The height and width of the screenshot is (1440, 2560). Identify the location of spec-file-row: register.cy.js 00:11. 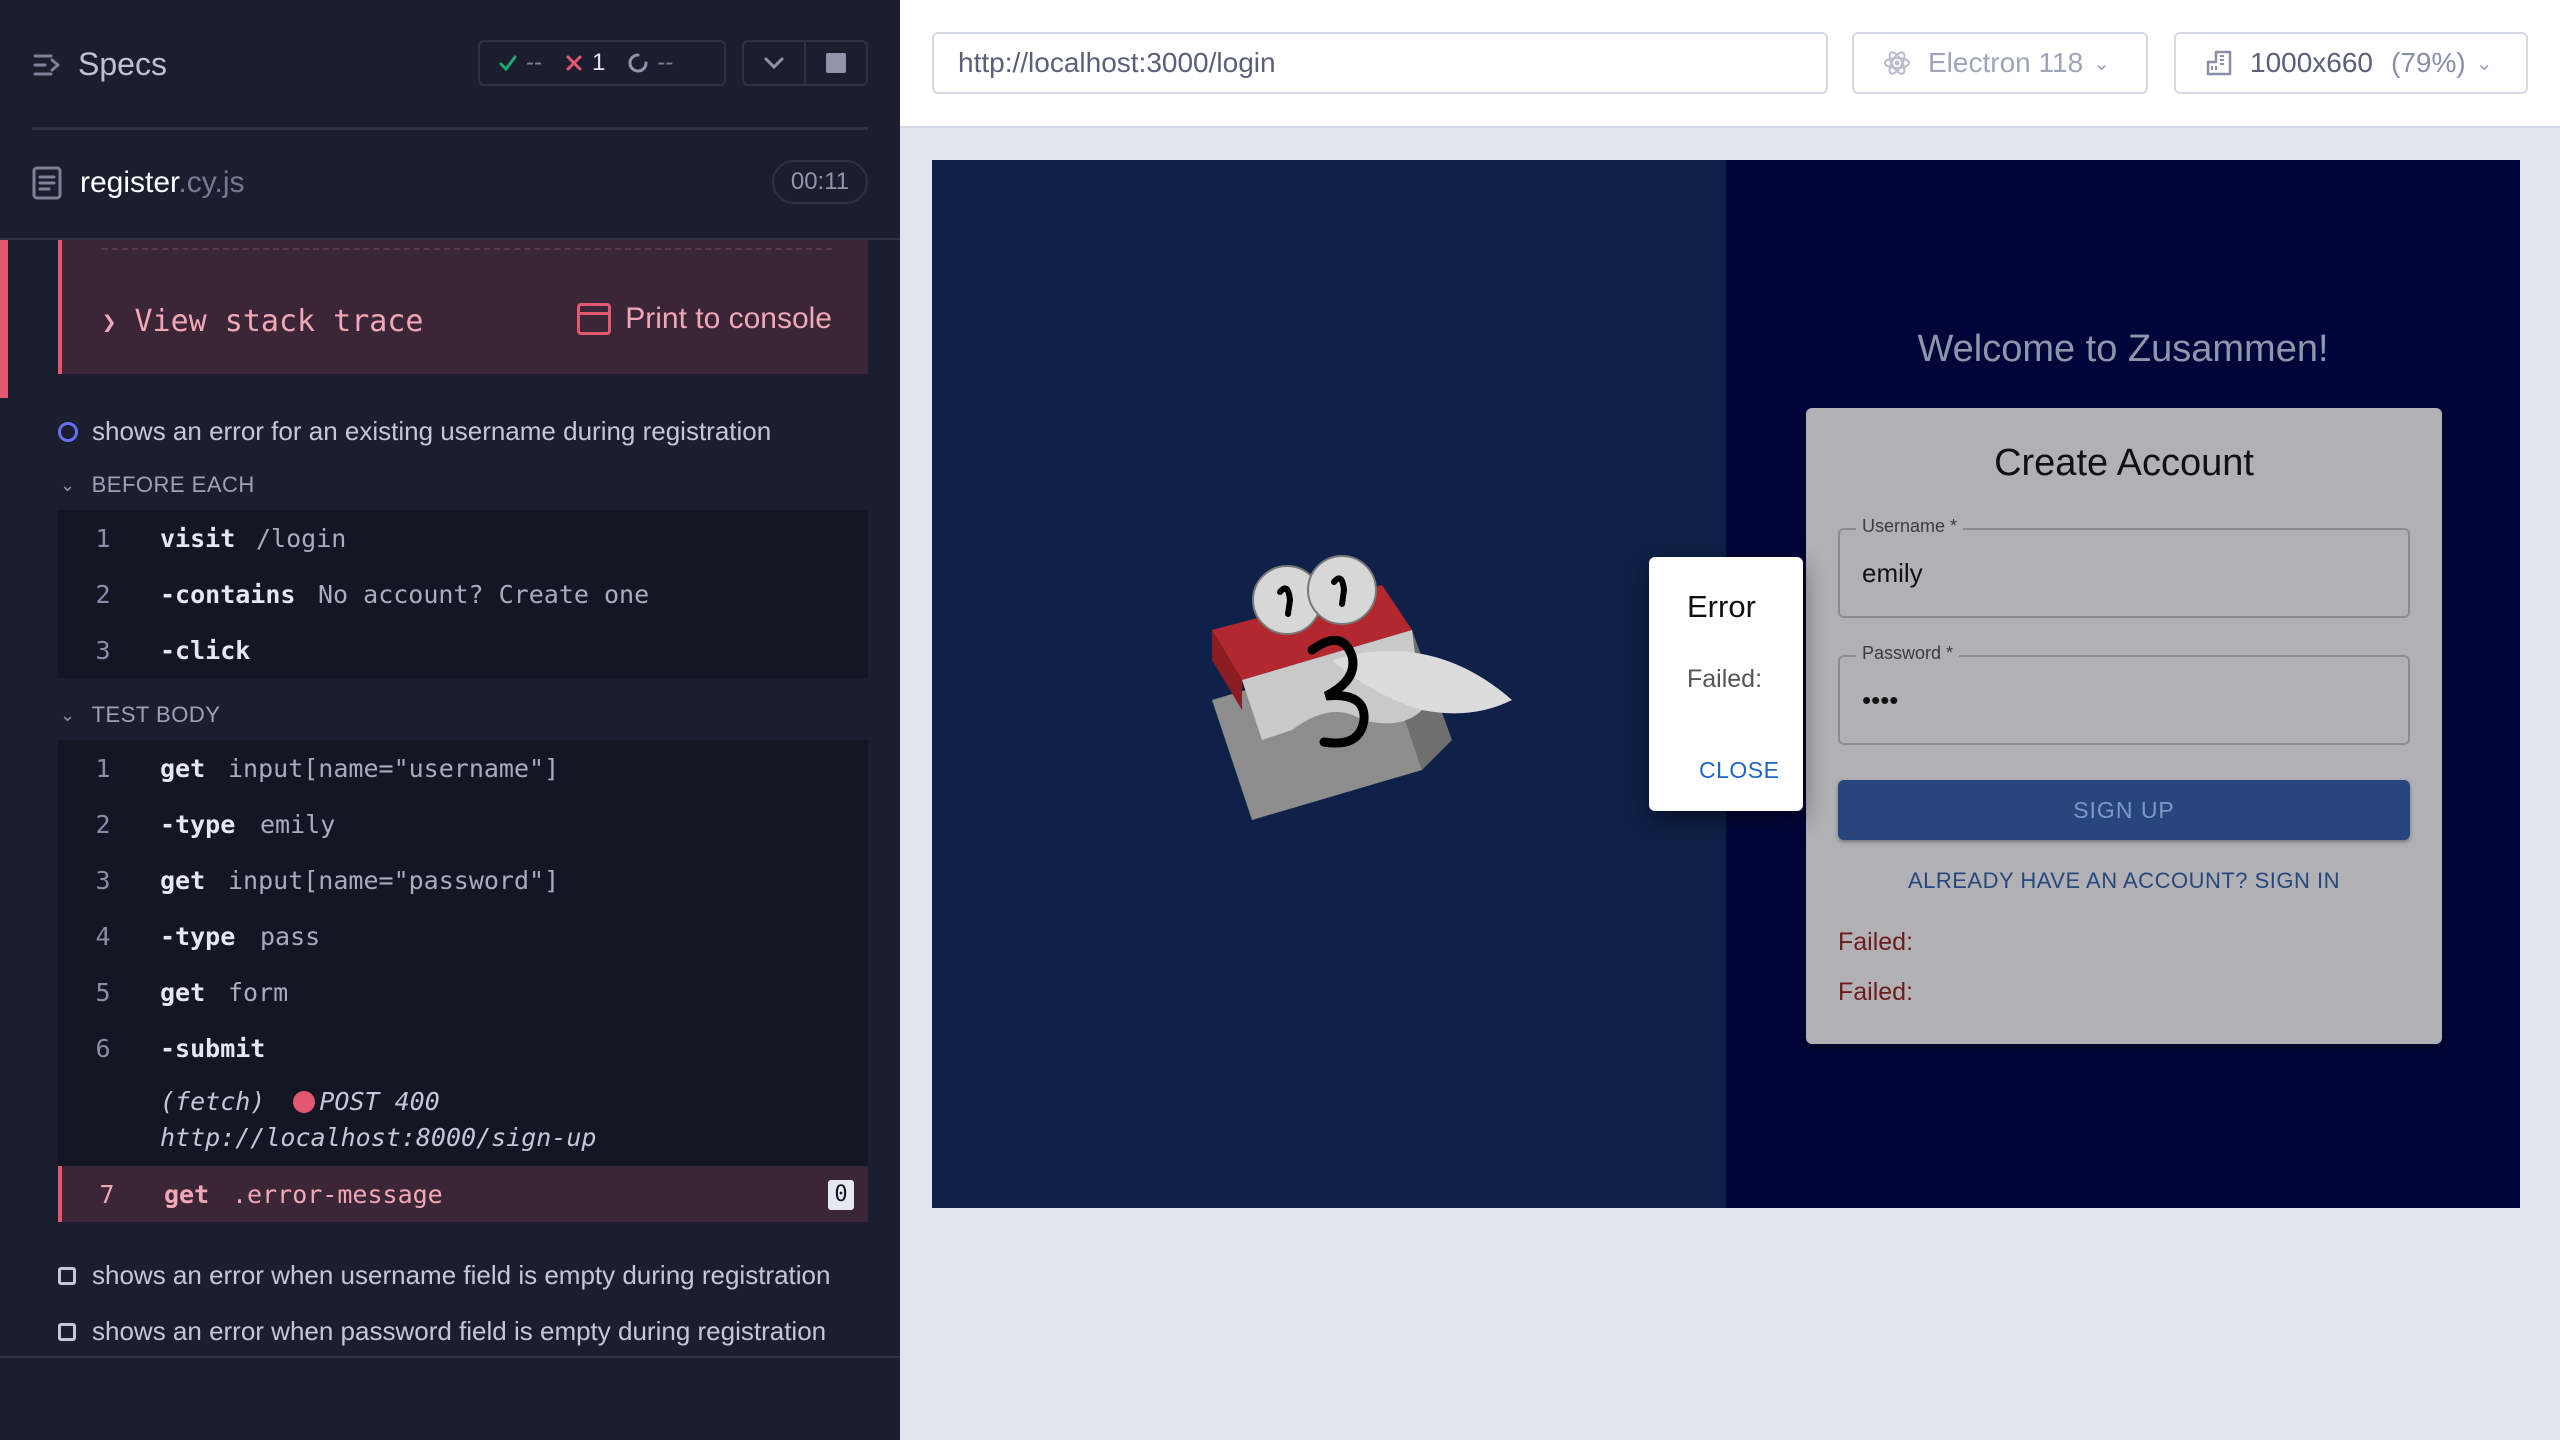
(450, 183).